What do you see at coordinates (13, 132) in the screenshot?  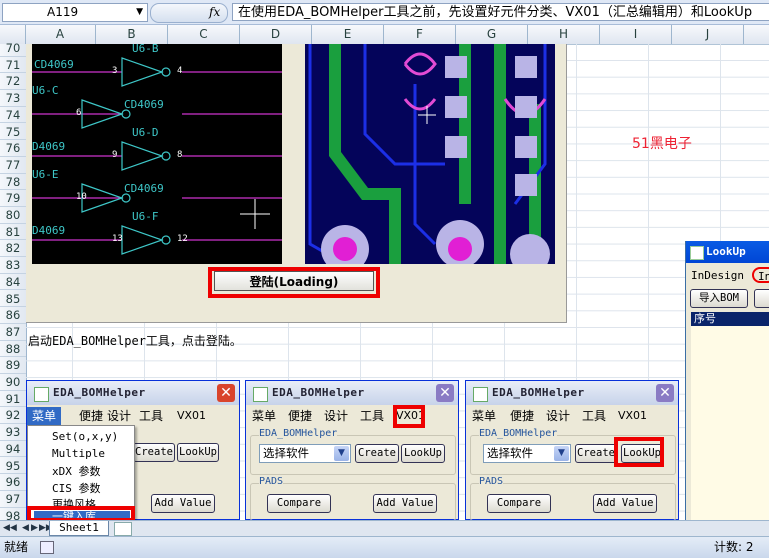 I see `row-header-cell: 75` at bounding box center [13, 132].